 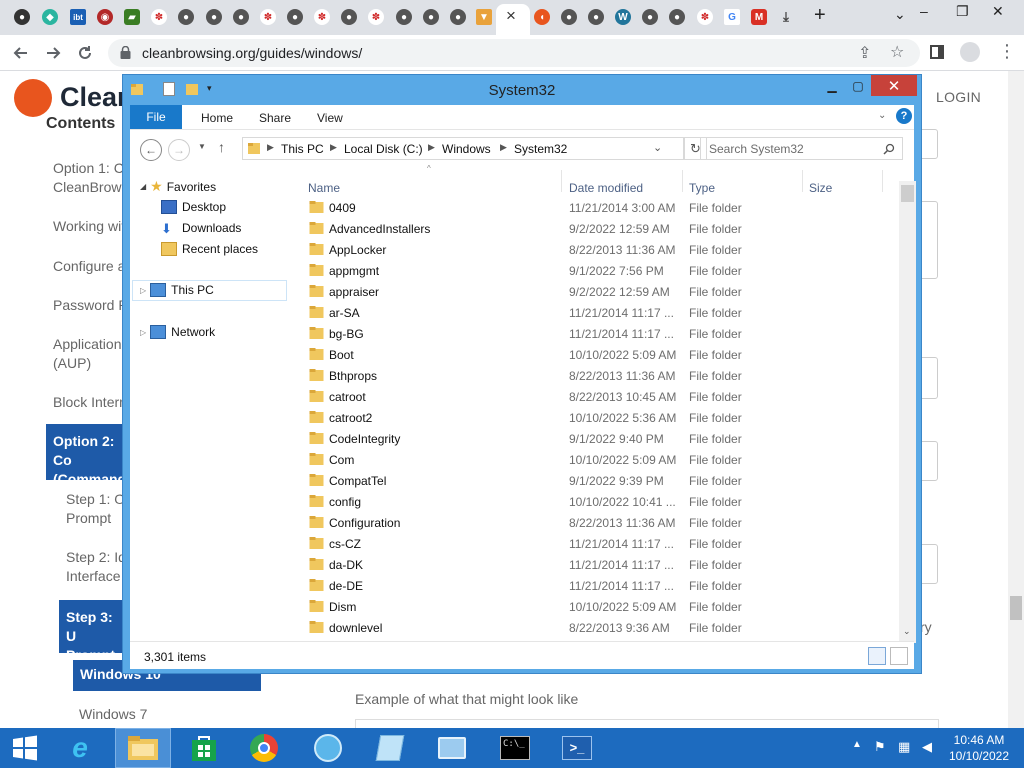 What do you see at coordinates (907, 193) in the screenshot?
I see `file-list-scrollbar-thumb` at bounding box center [907, 193].